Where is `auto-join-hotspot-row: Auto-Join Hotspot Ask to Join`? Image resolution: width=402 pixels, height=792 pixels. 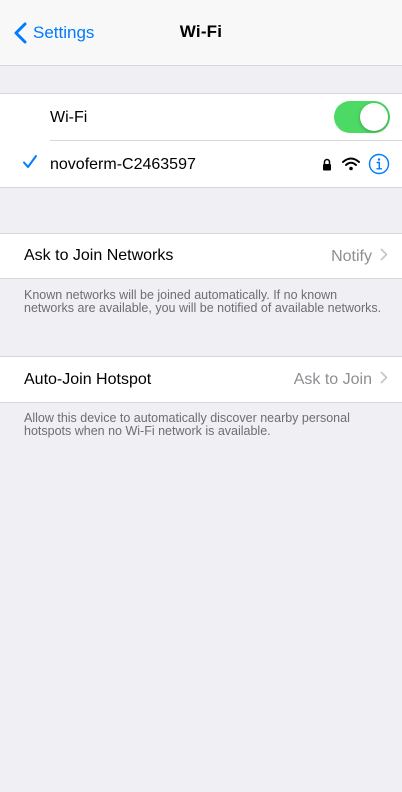 auto-join-hotspot-row: Auto-Join Hotspot Ask to Join is located at coordinates (201, 379).